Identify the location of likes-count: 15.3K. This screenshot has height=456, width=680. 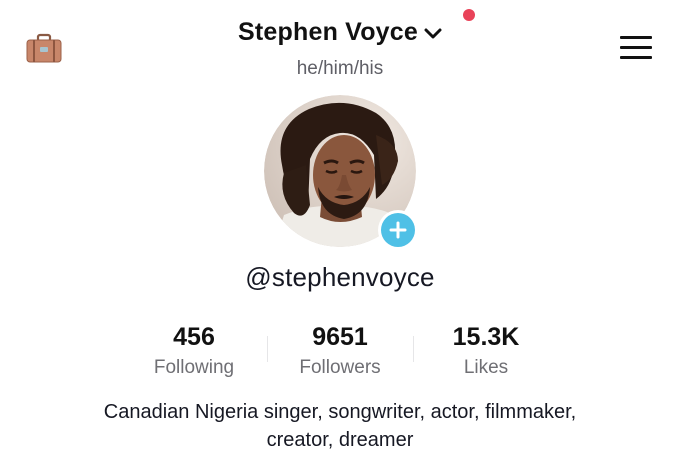
(486, 337).